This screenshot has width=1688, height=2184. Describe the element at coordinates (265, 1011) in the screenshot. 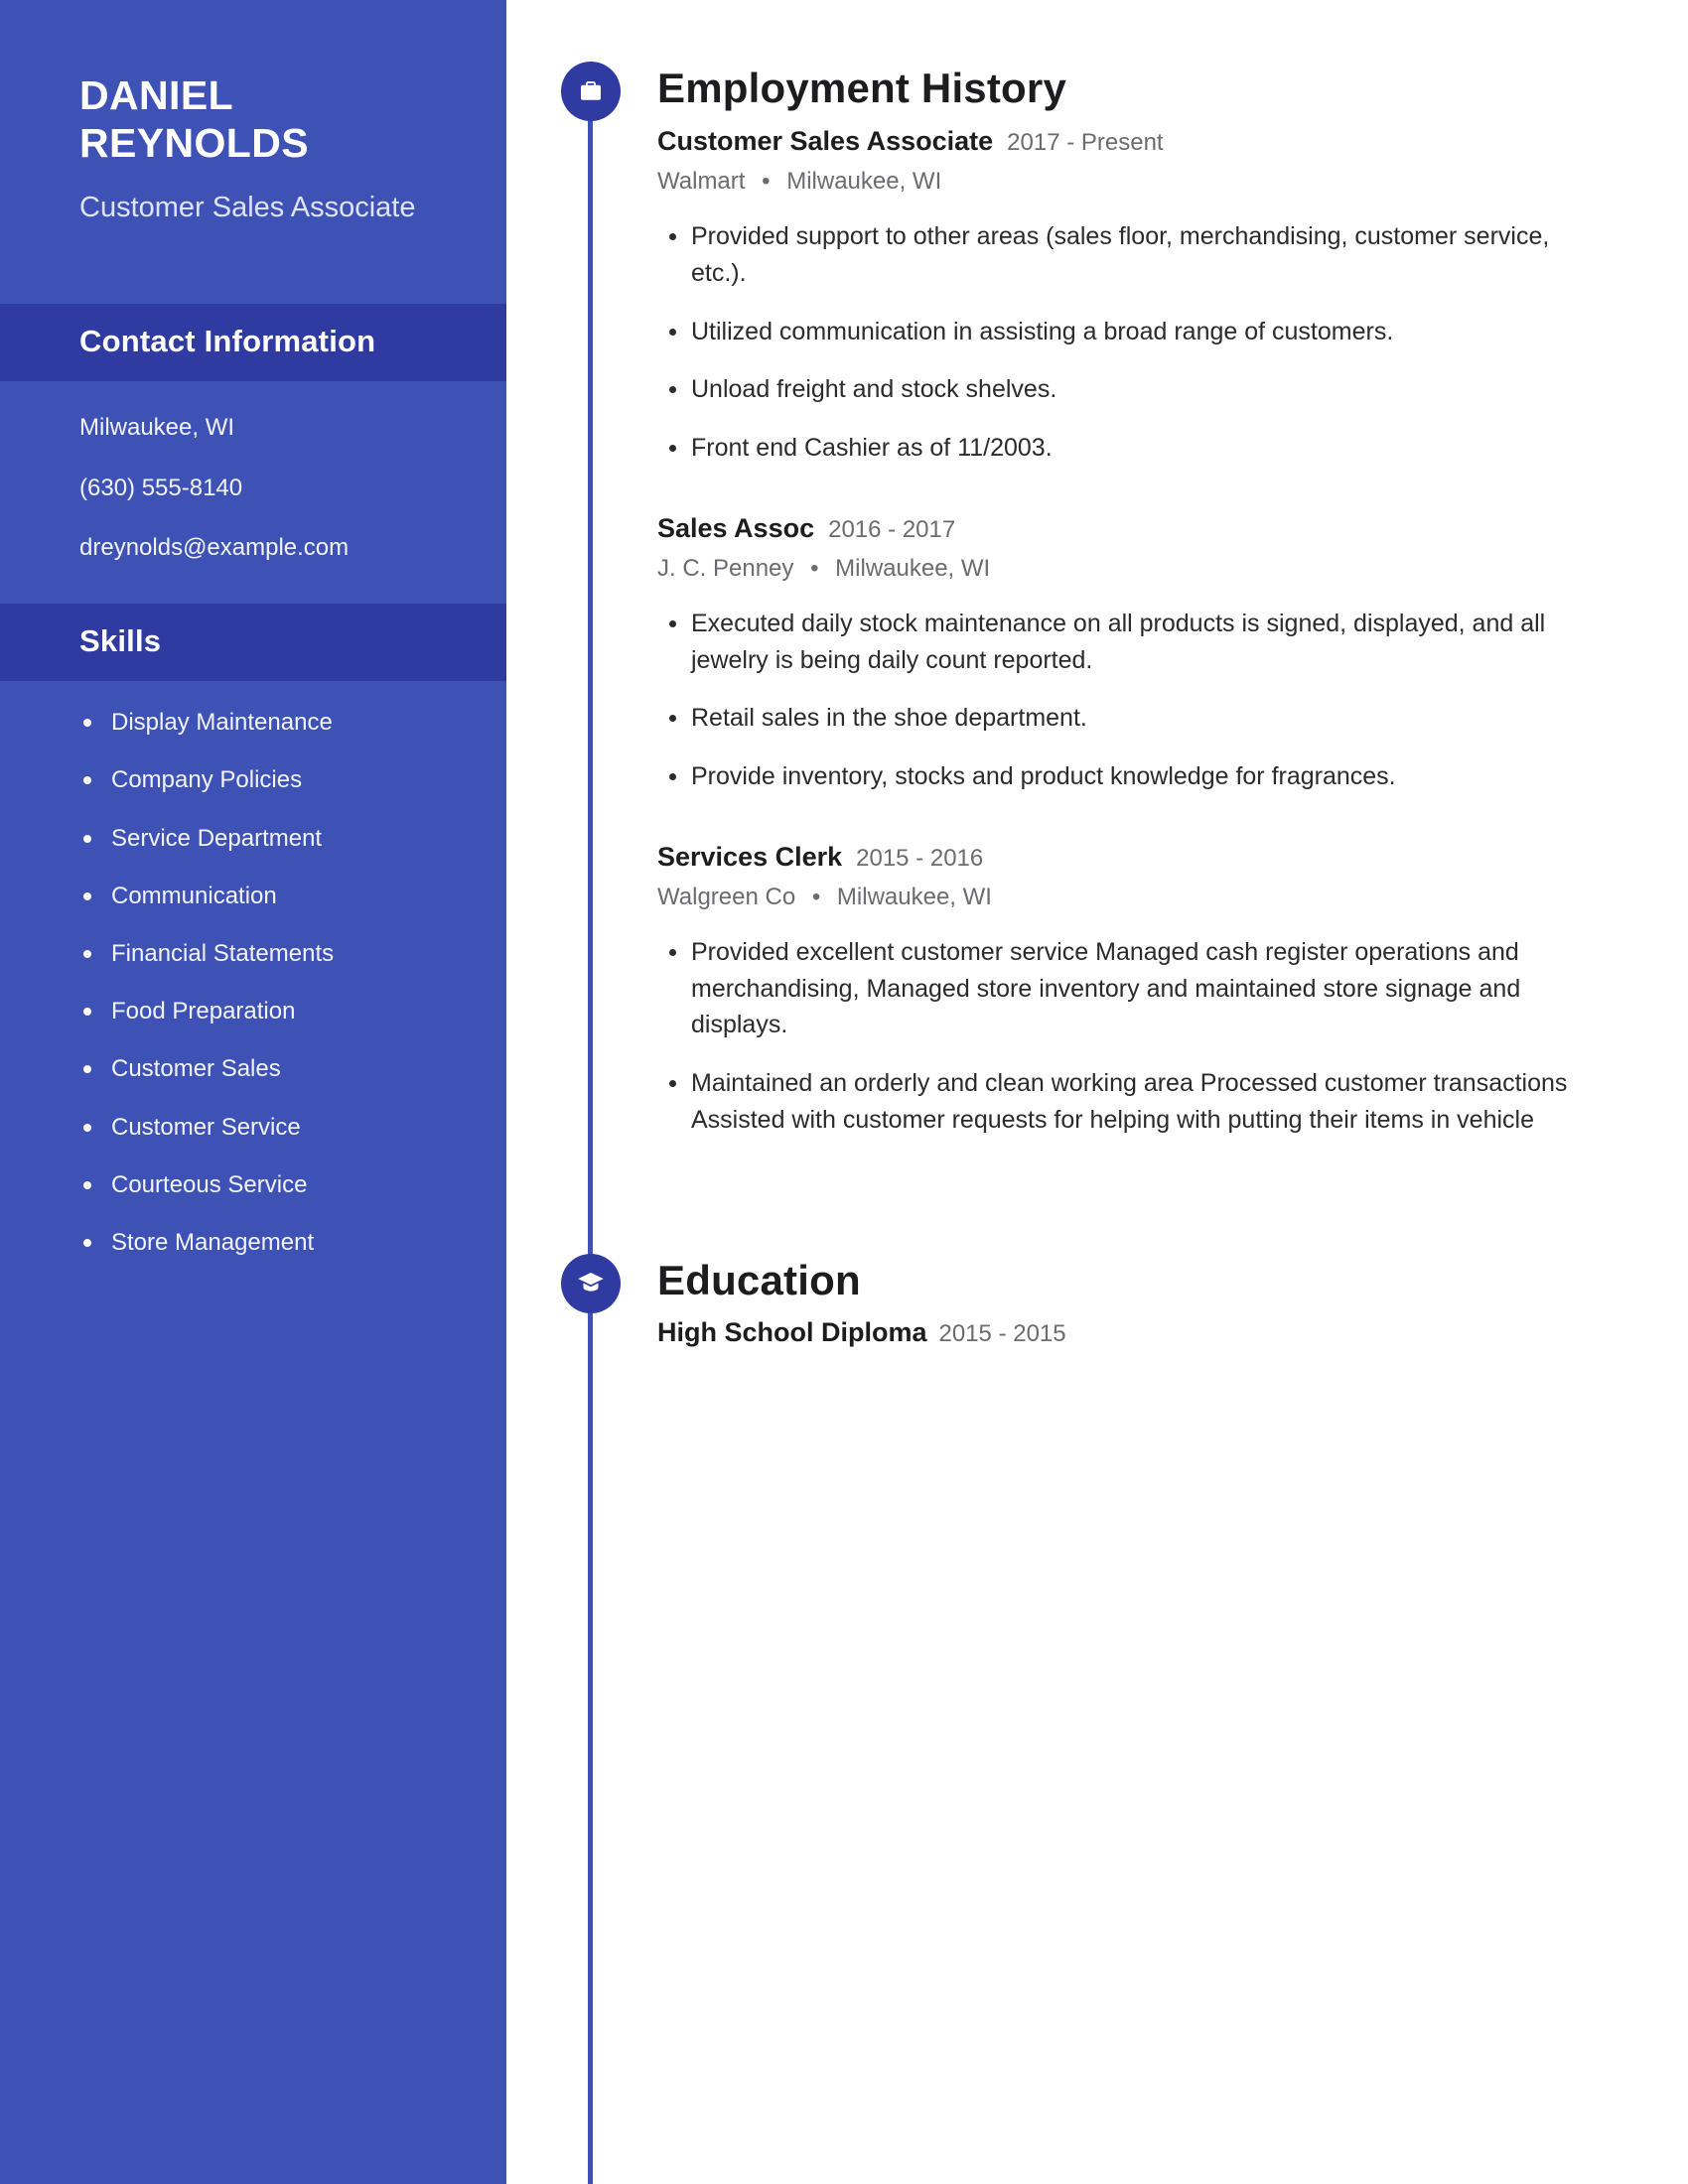

I see `skill-item: Food Preparation` at that location.